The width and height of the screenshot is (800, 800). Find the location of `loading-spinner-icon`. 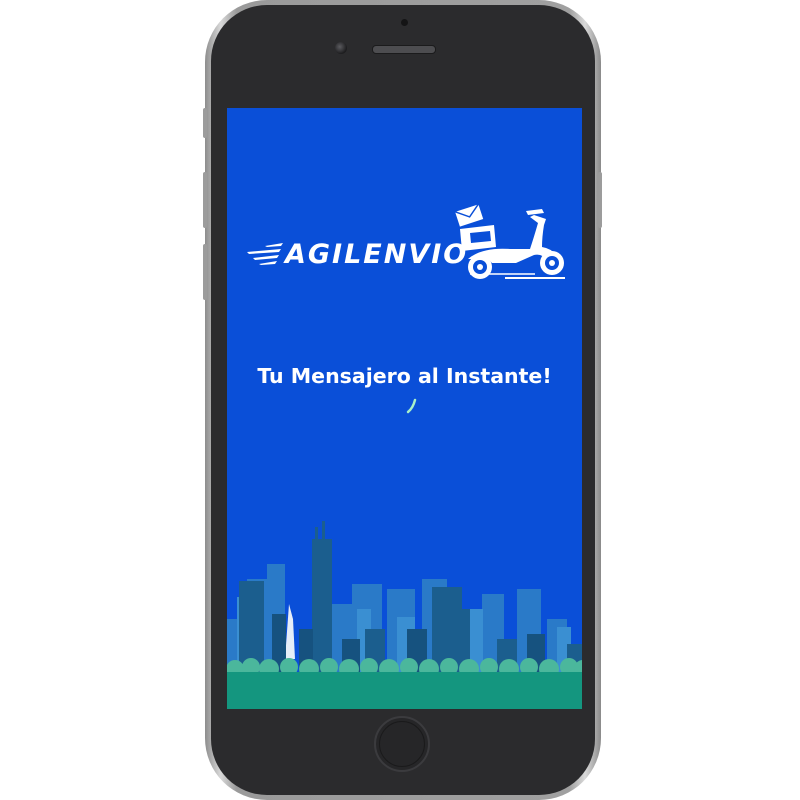

loading-spinner-icon is located at coordinates (411, 406).